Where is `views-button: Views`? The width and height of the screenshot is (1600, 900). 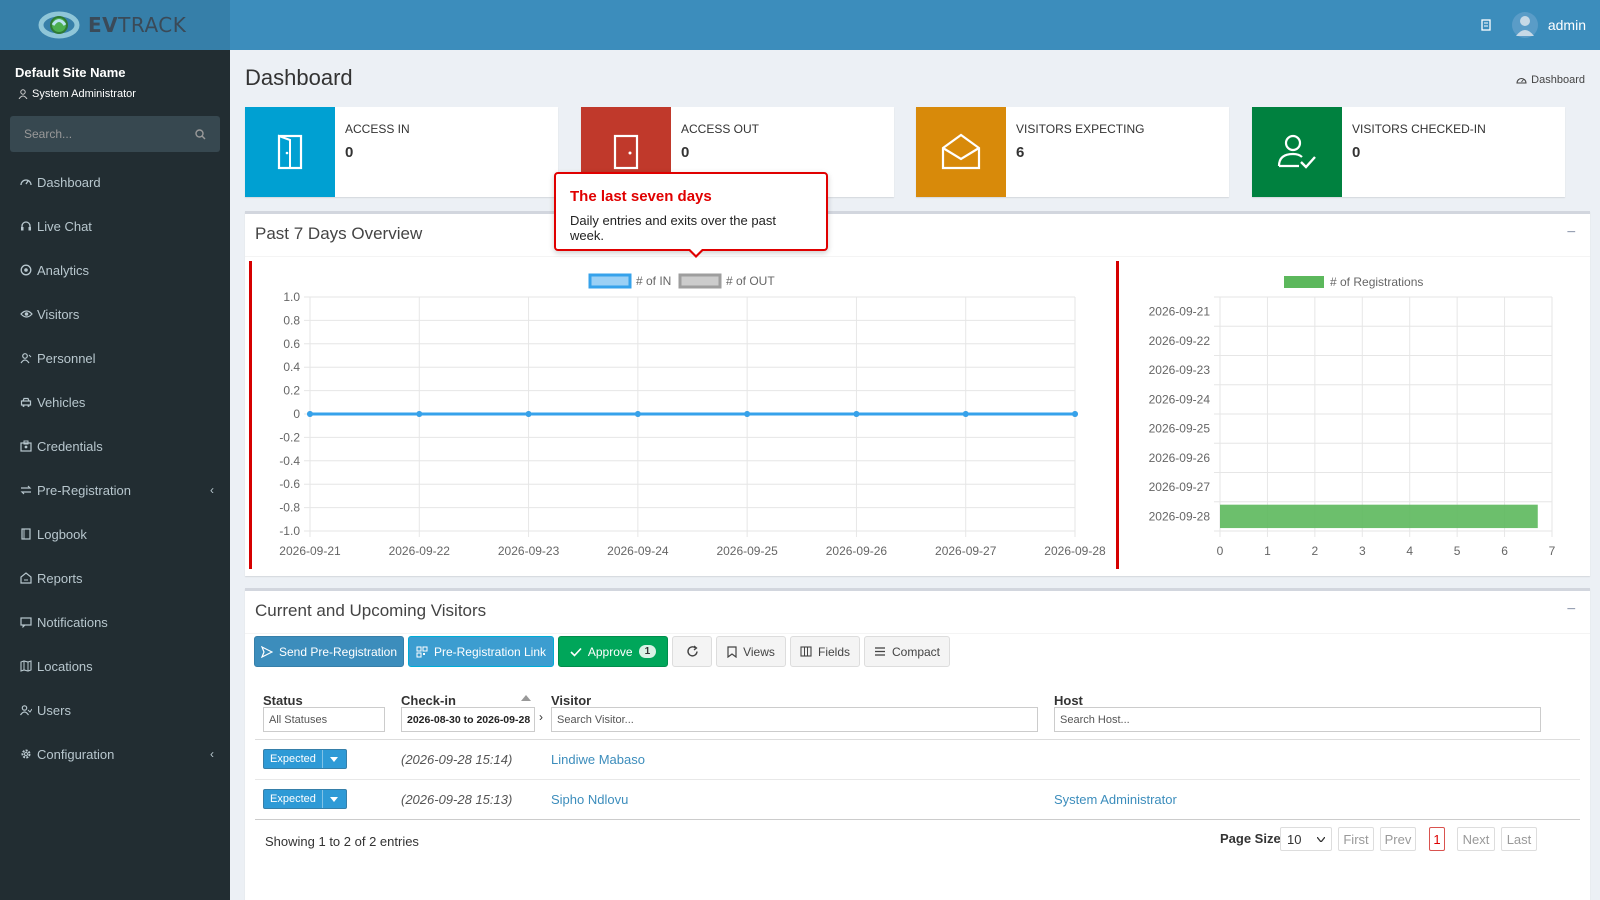 views-button: Views is located at coordinates (751, 651).